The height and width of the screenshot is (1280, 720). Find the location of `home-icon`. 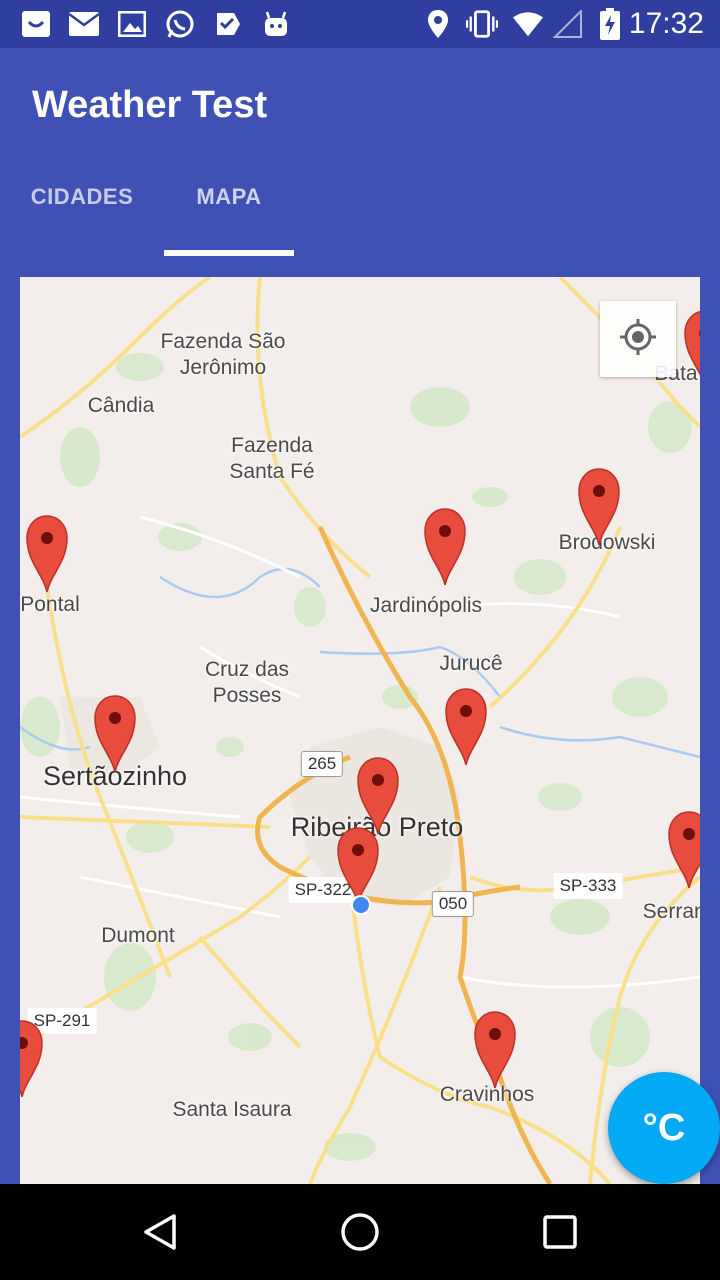

home-icon is located at coordinates (360, 1232).